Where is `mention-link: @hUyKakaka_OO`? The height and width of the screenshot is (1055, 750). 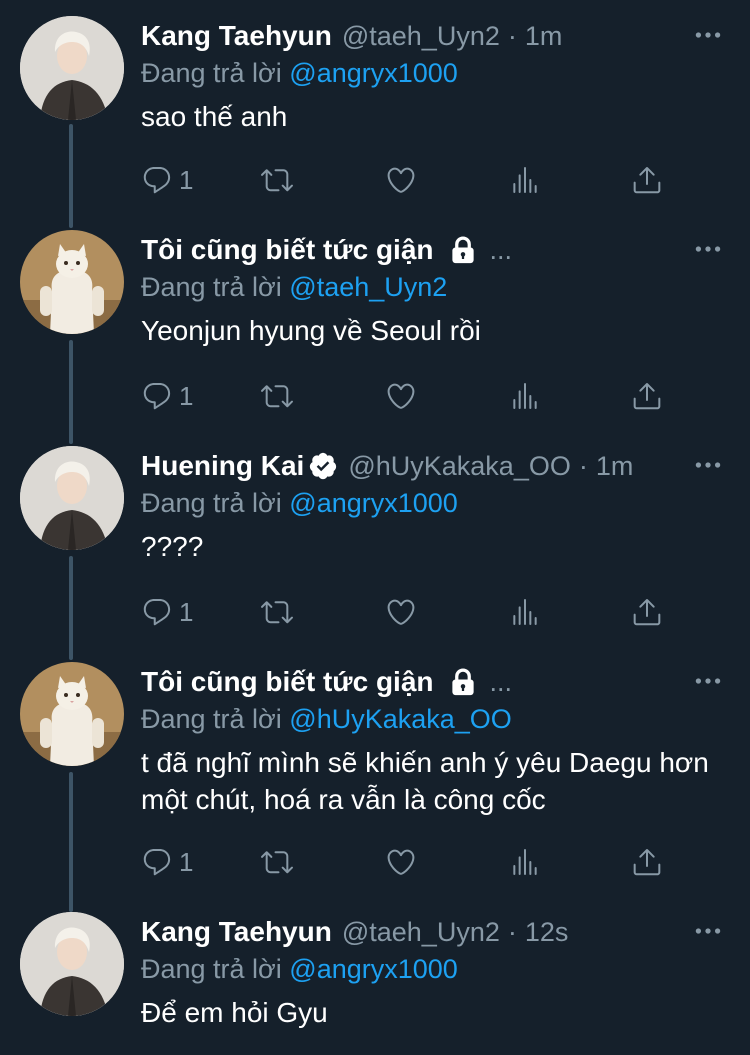 mention-link: @hUyKakaka_OO is located at coordinates (400, 719).